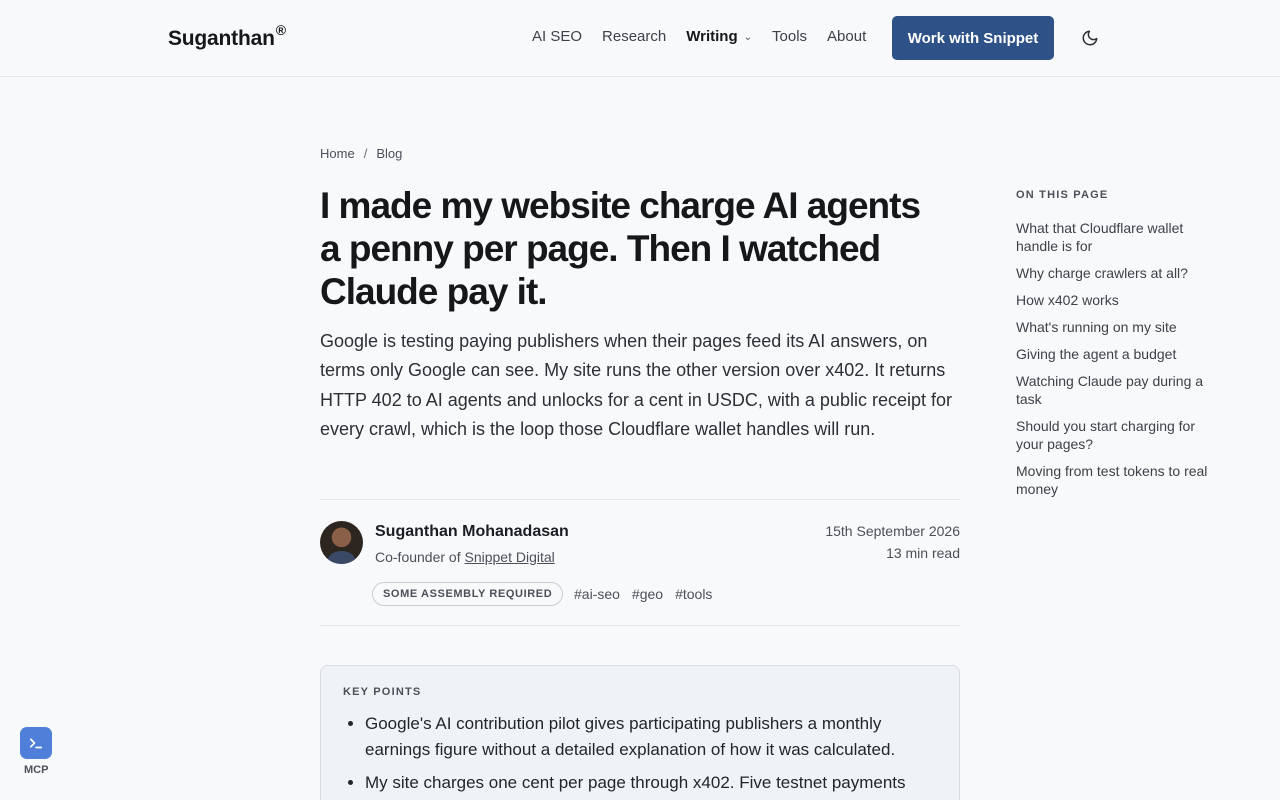 This screenshot has height=800, width=1280. Describe the element at coordinates (389, 153) in the screenshot. I see `breadcrumb-blog: Blog` at that location.